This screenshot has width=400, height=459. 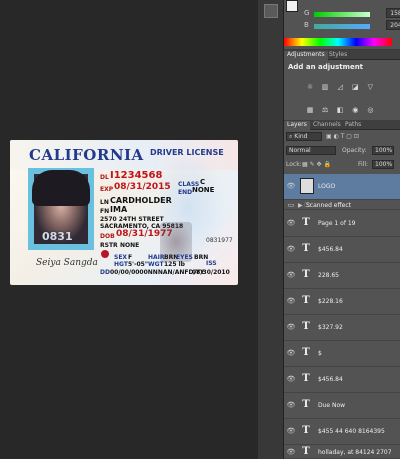 What do you see at coordinates (342, 187) in the screenshot?
I see `layer-row: 👁 LOGO` at bounding box center [342, 187].